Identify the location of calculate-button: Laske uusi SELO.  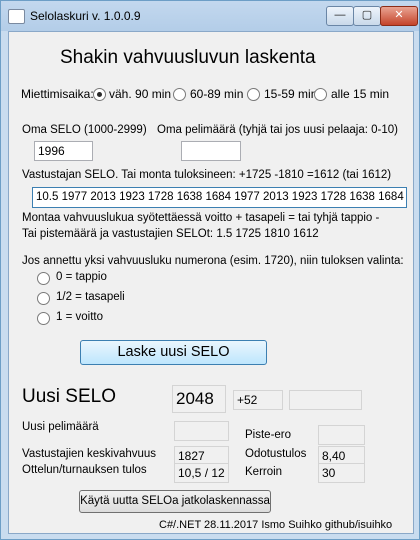
(173, 352).